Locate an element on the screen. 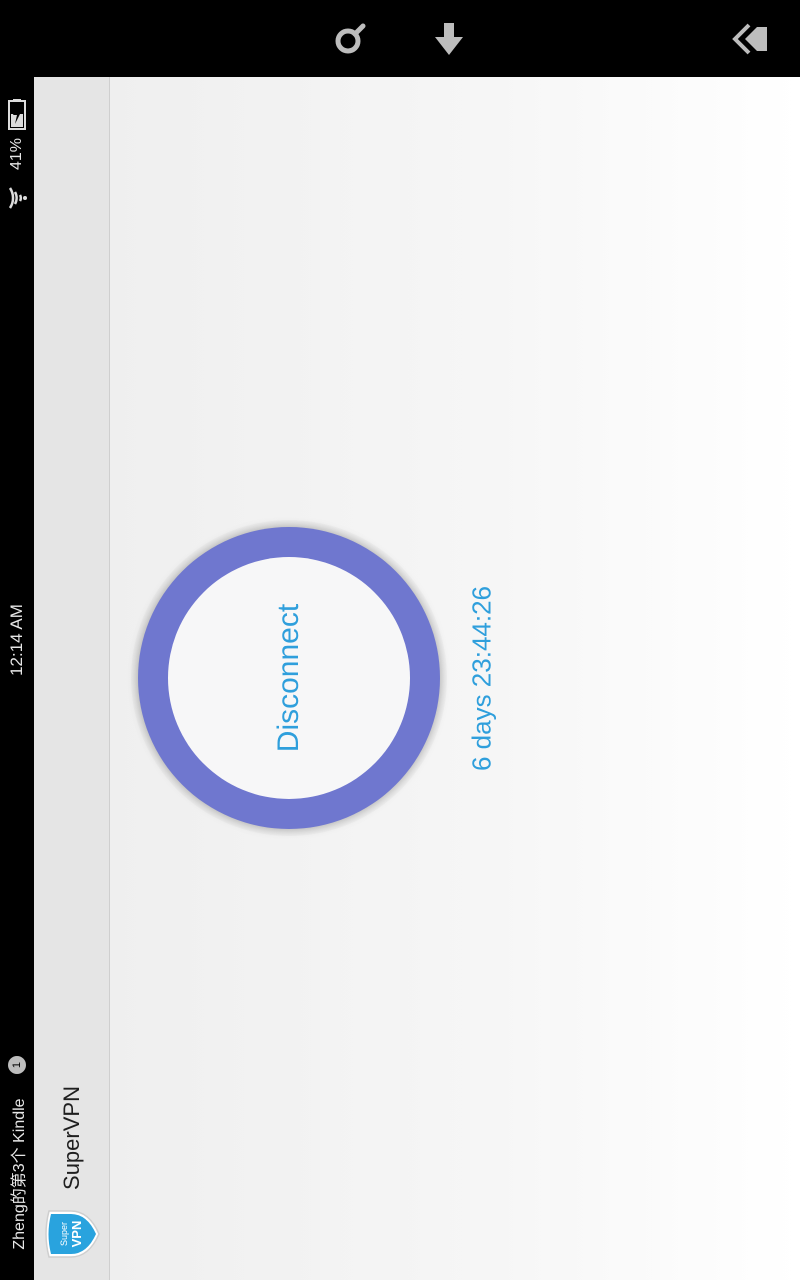 Image resolution: width=800 pixels, height=1280 pixels. battery-percentage: 41% is located at coordinates (16, 154).